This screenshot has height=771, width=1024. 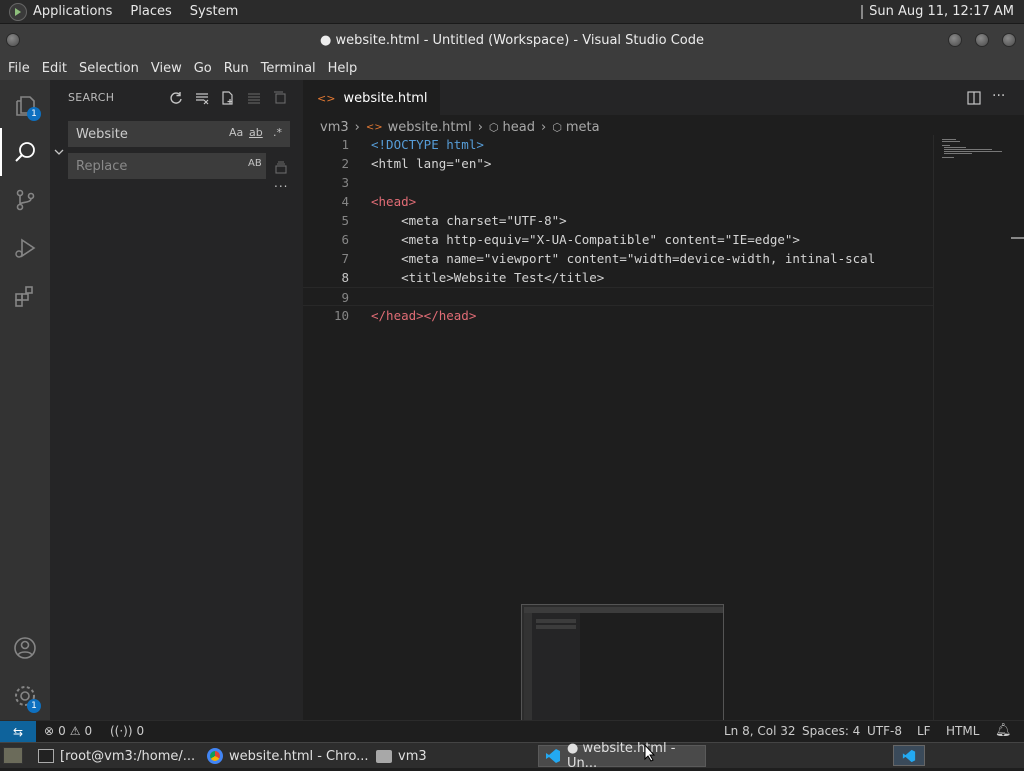 What do you see at coordinates (236, 132) in the screenshot?
I see `match-case-toggle: Aa` at bounding box center [236, 132].